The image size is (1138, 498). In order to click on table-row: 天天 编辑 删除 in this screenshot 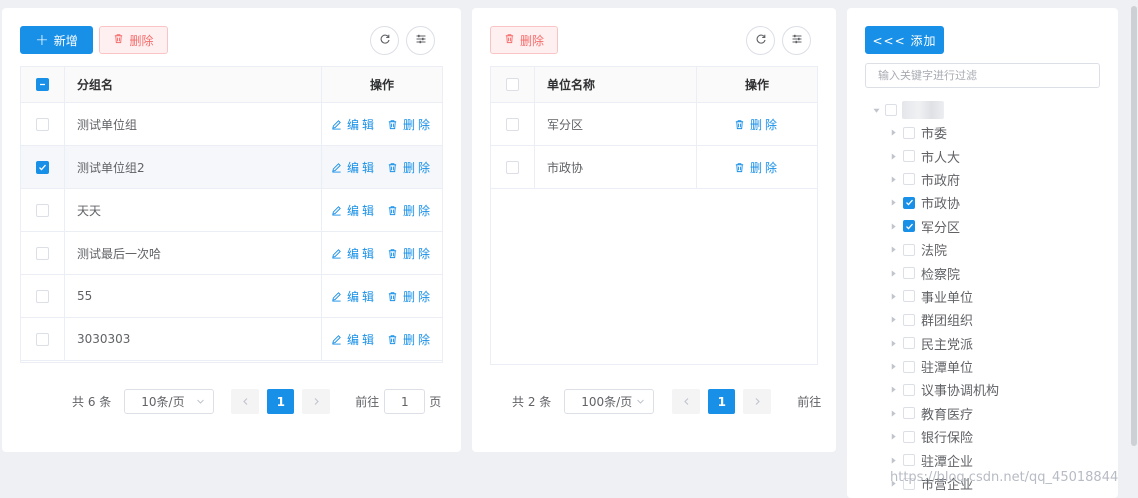, I will do `click(231, 210)`.